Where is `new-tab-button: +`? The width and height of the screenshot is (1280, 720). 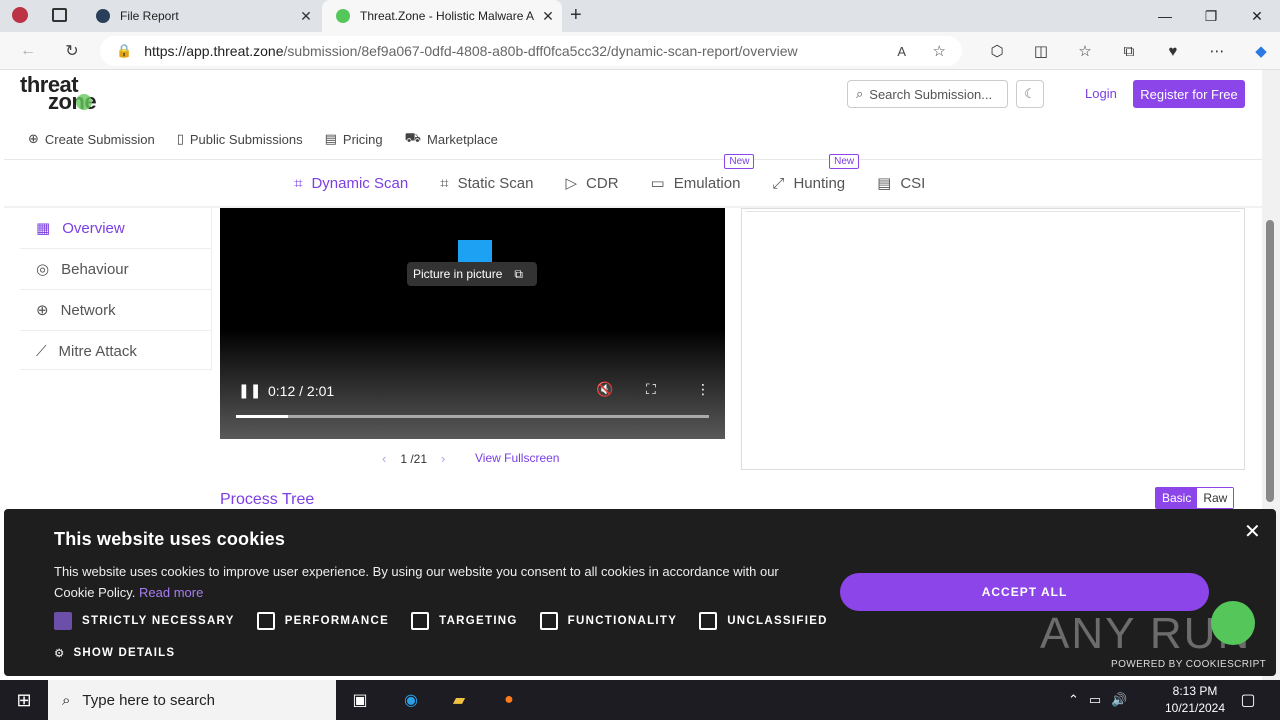 new-tab-button: + is located at coordinates (576, 15).